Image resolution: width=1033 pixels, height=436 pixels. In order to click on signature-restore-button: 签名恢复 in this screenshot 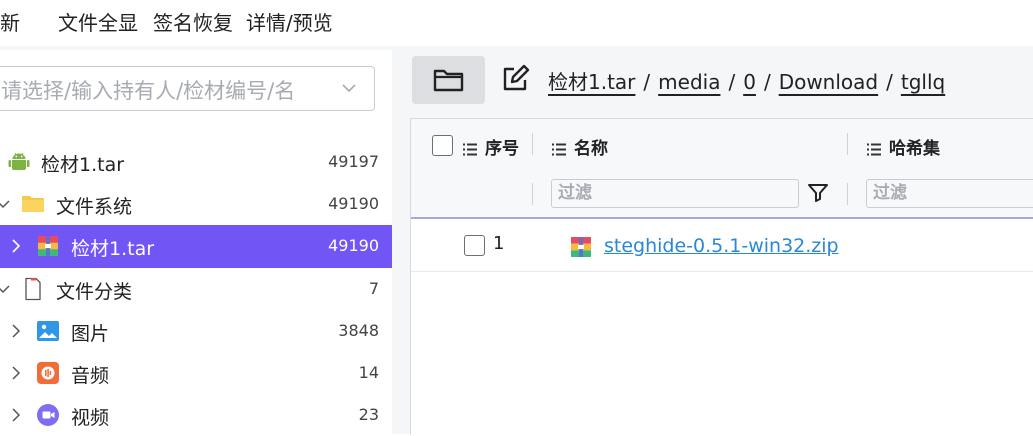, I will do `click(193, 23)`.